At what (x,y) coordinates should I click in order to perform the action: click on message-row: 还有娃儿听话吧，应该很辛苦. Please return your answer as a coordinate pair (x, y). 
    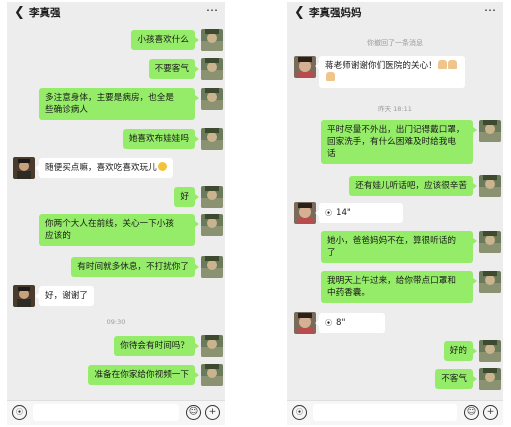
    Looking at the image, I should click on (395, 186).